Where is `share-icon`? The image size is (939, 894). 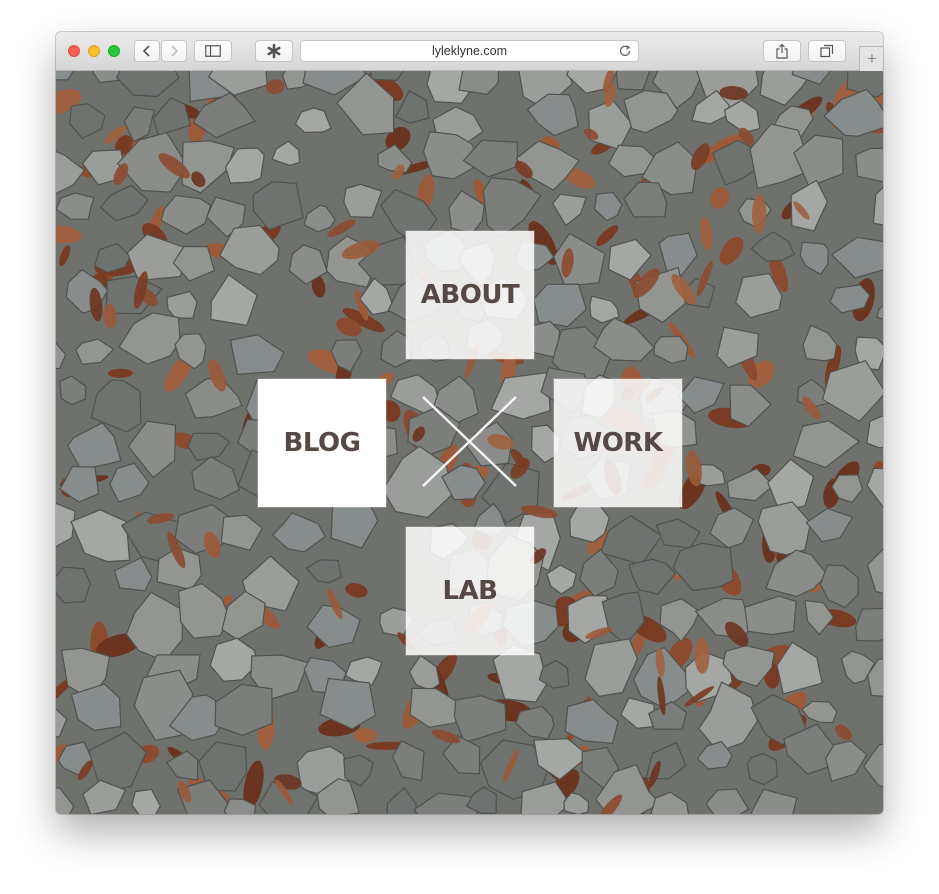
share-icon is located at coordinates (782, 51).